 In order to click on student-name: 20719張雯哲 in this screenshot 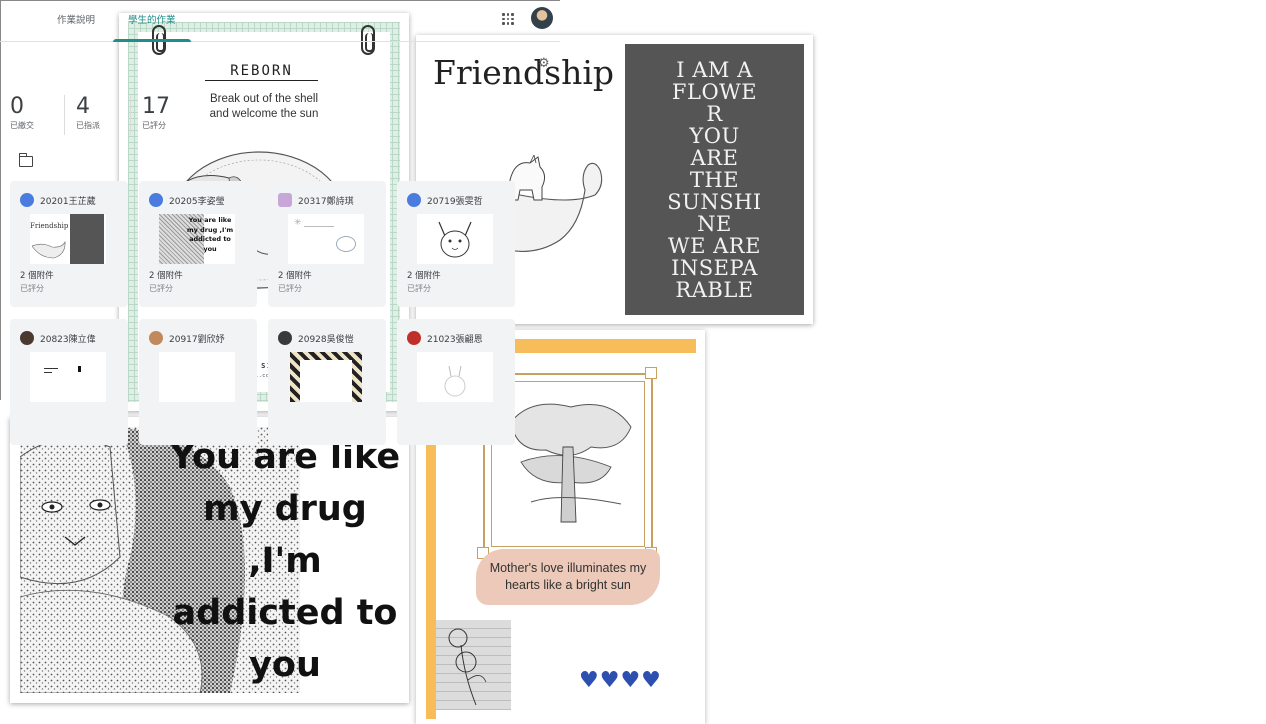, I will do `click(455, 202)`.